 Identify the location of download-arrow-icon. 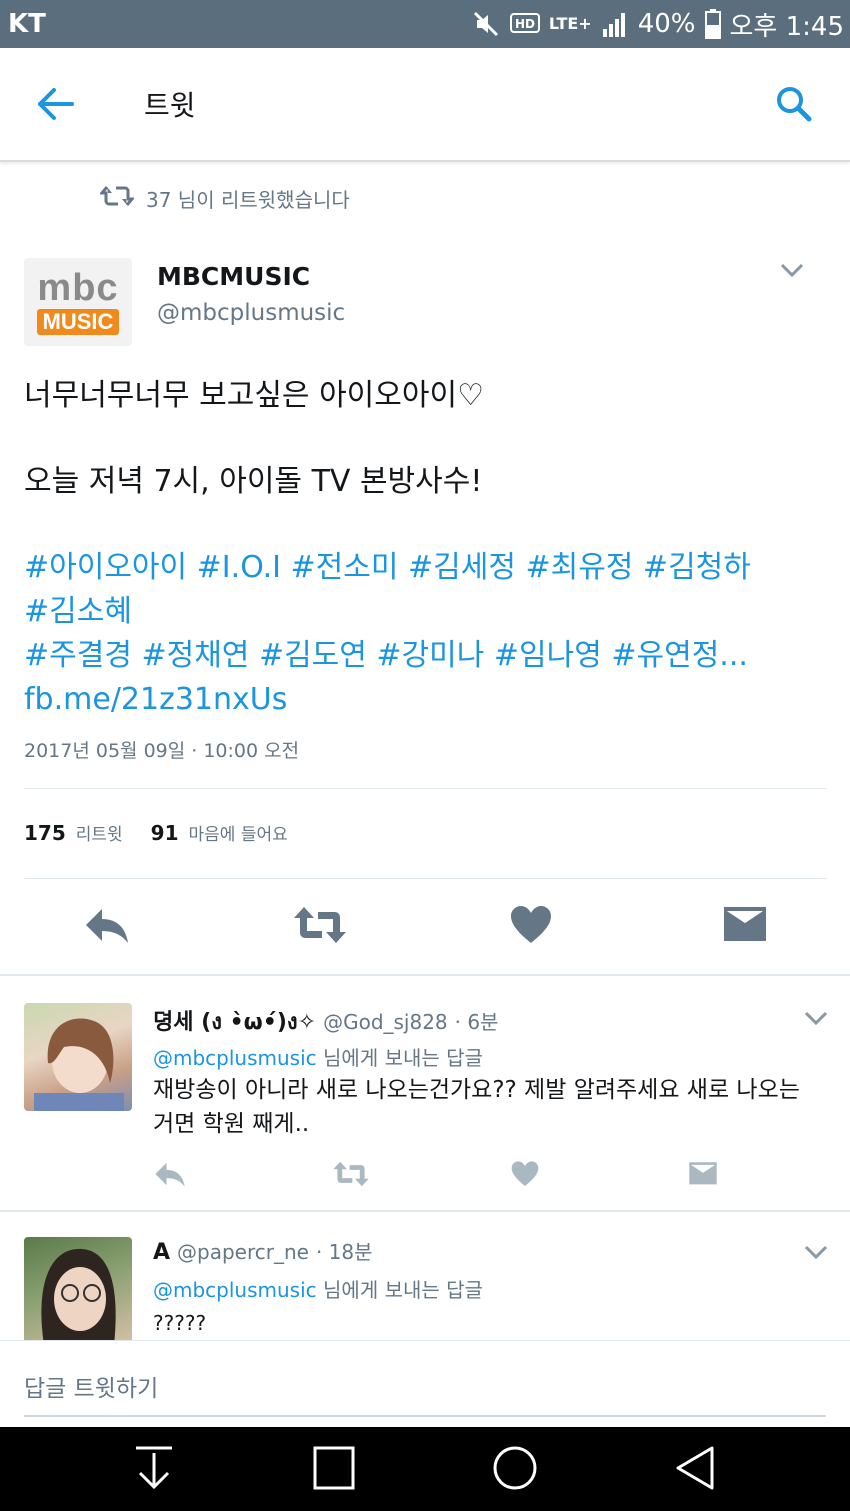
(154, 1470).